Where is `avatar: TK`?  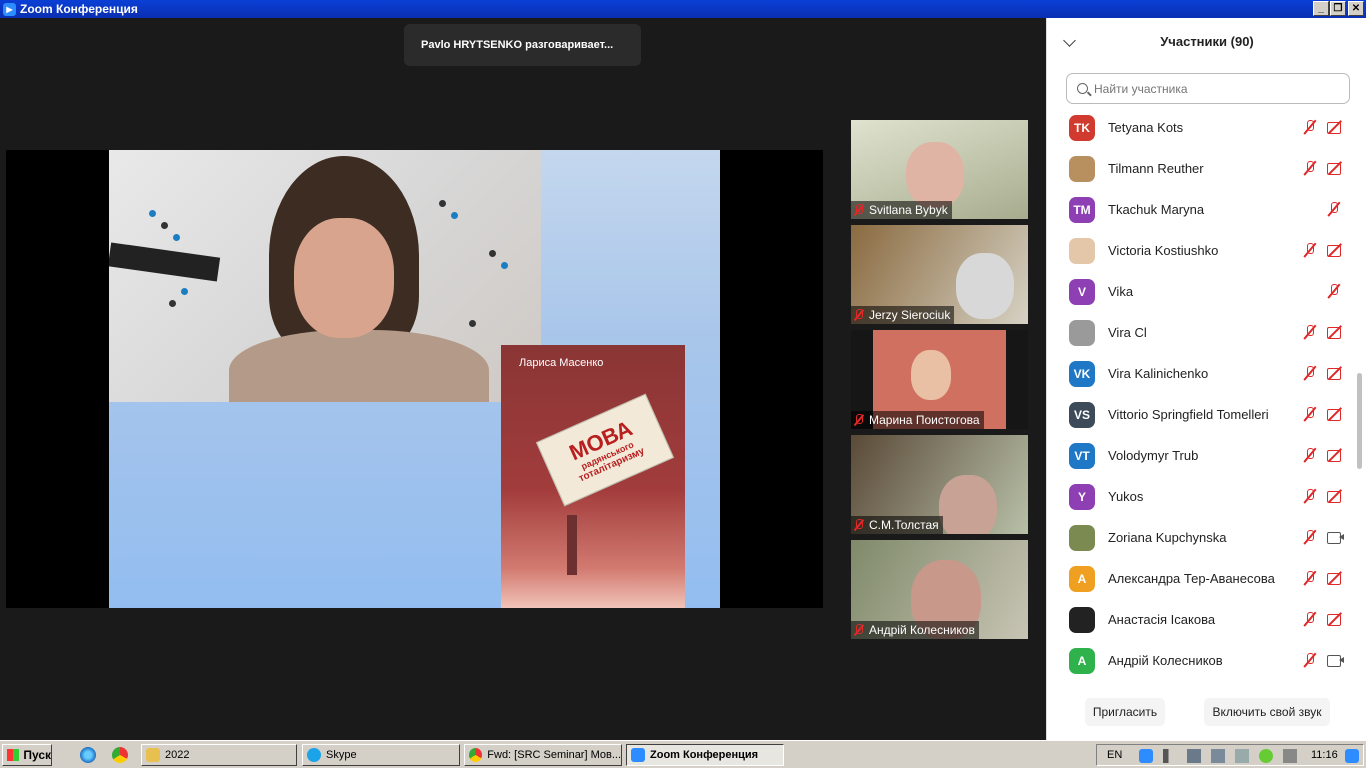 avatar: TK is located at coordinates (1082, 128).